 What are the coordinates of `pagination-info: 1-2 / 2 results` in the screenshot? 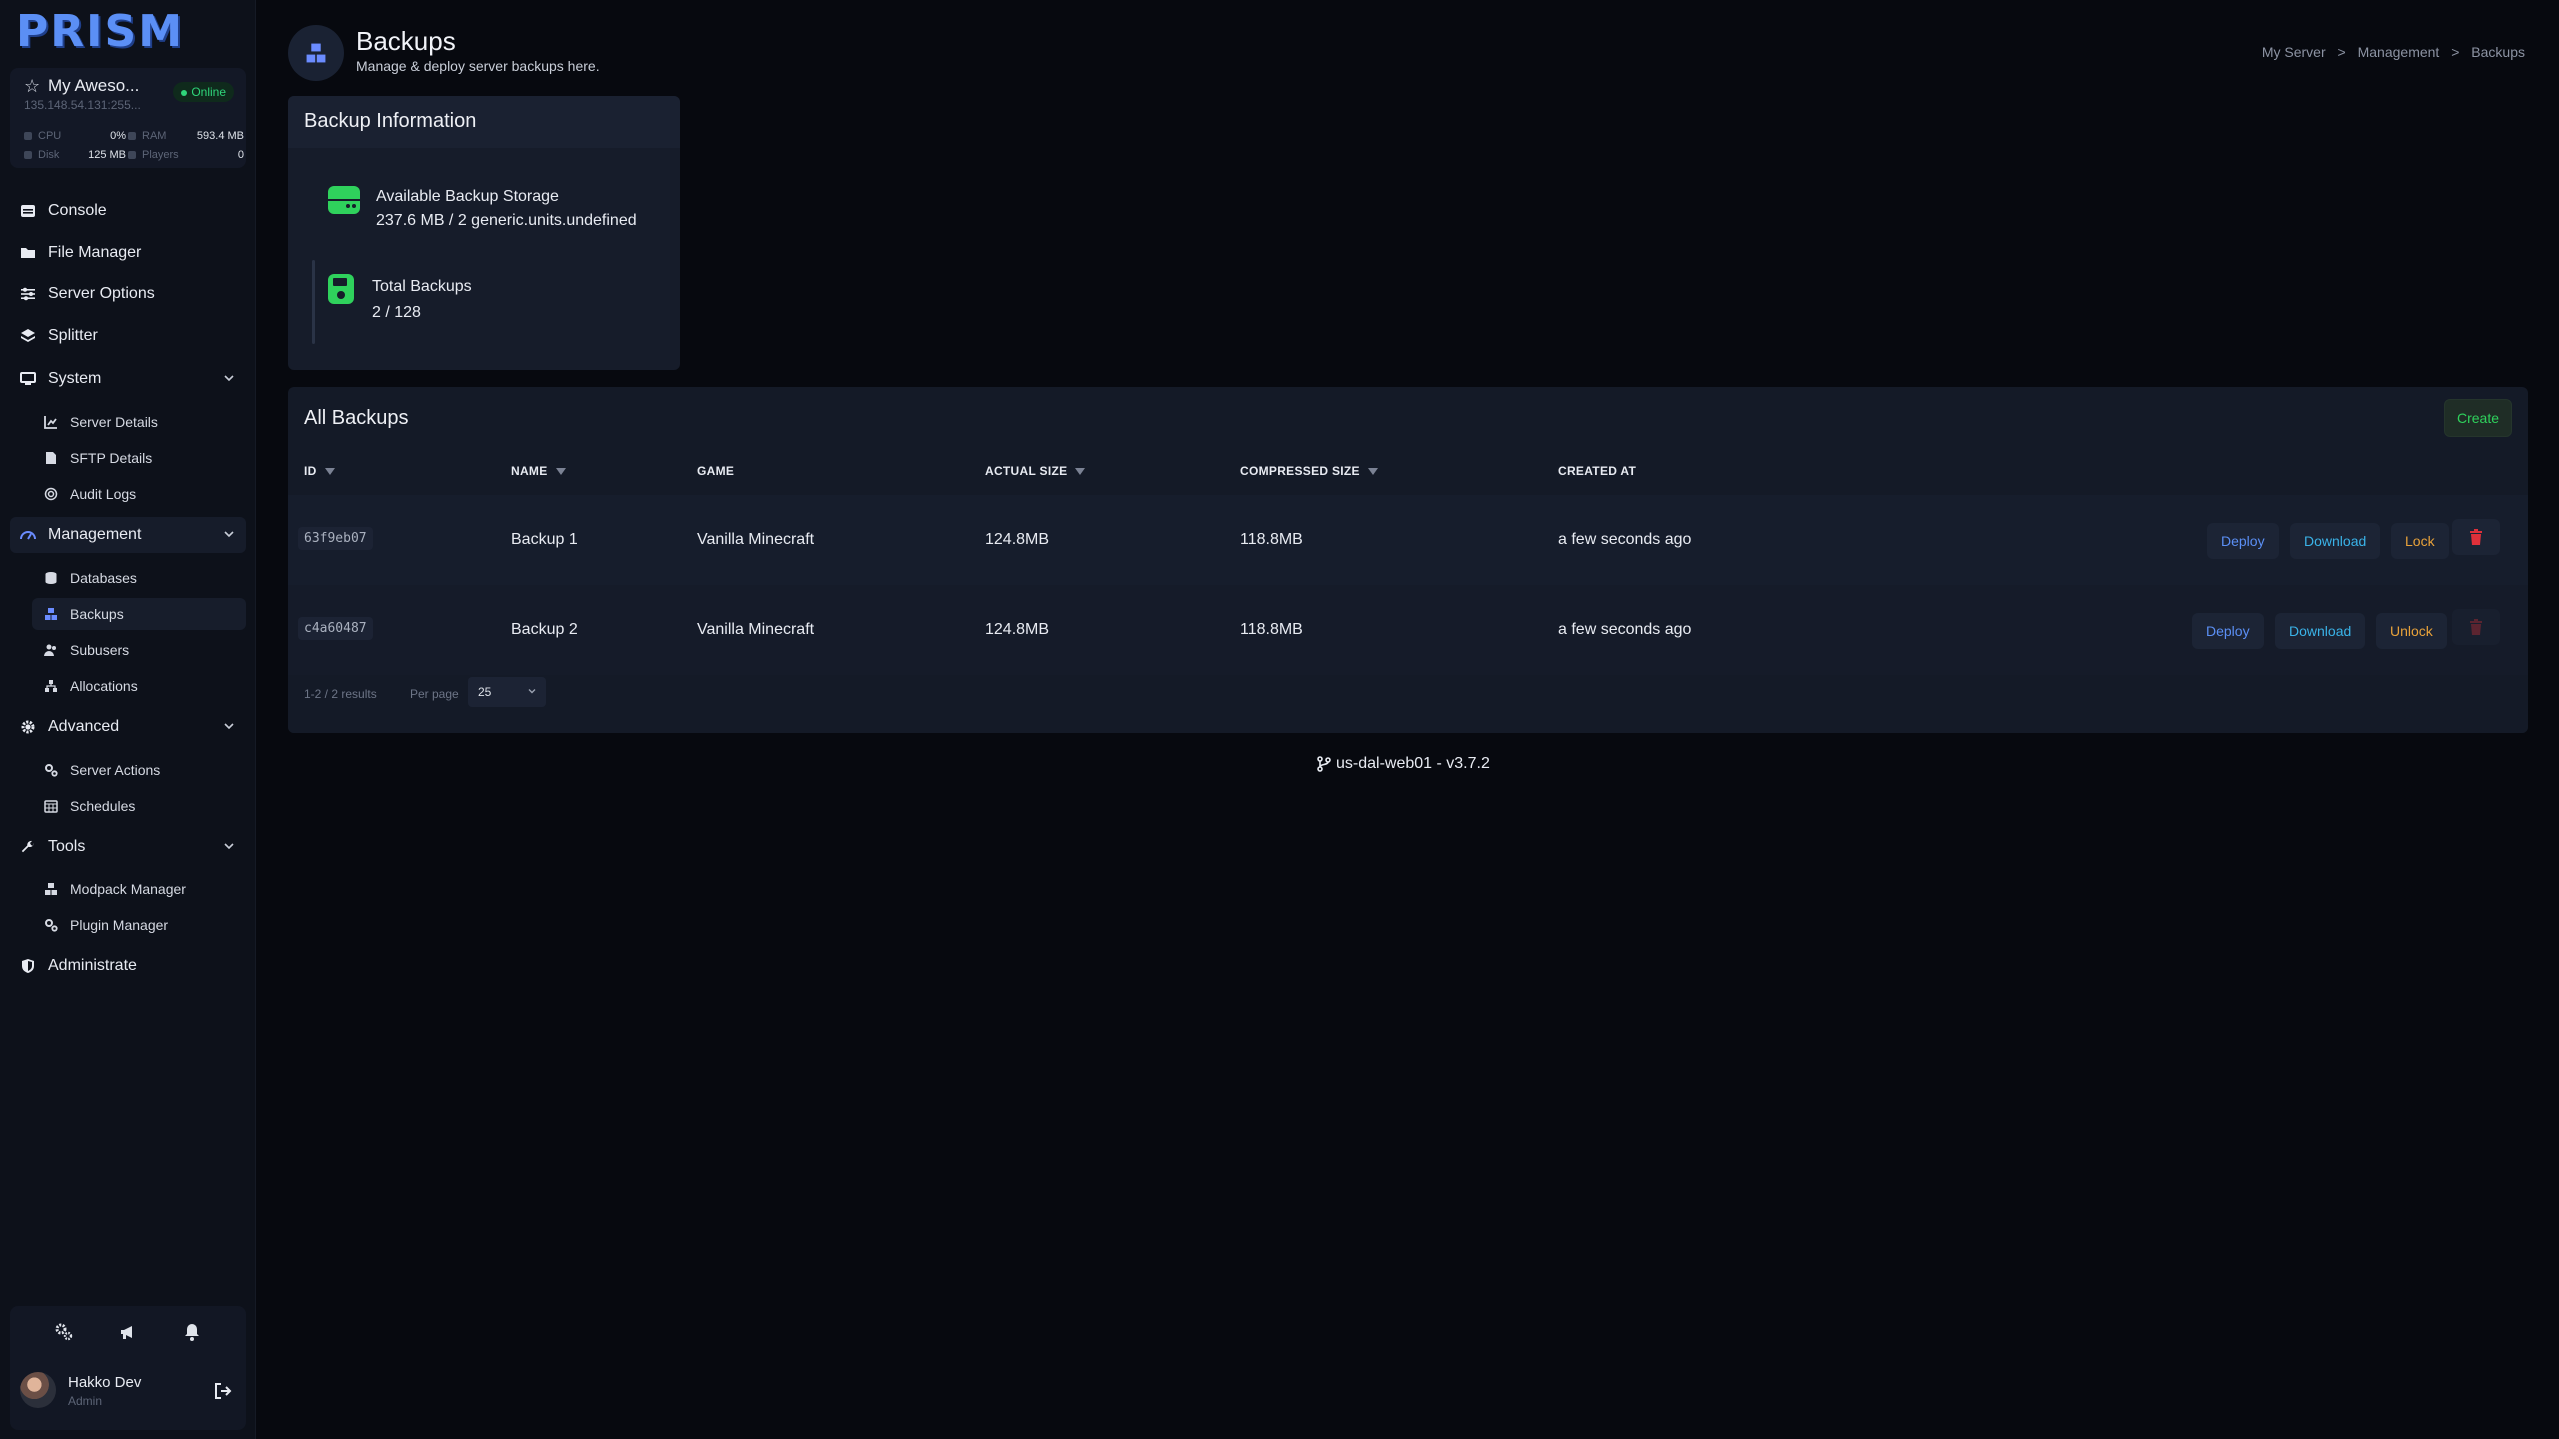 It's located at (340, 694).